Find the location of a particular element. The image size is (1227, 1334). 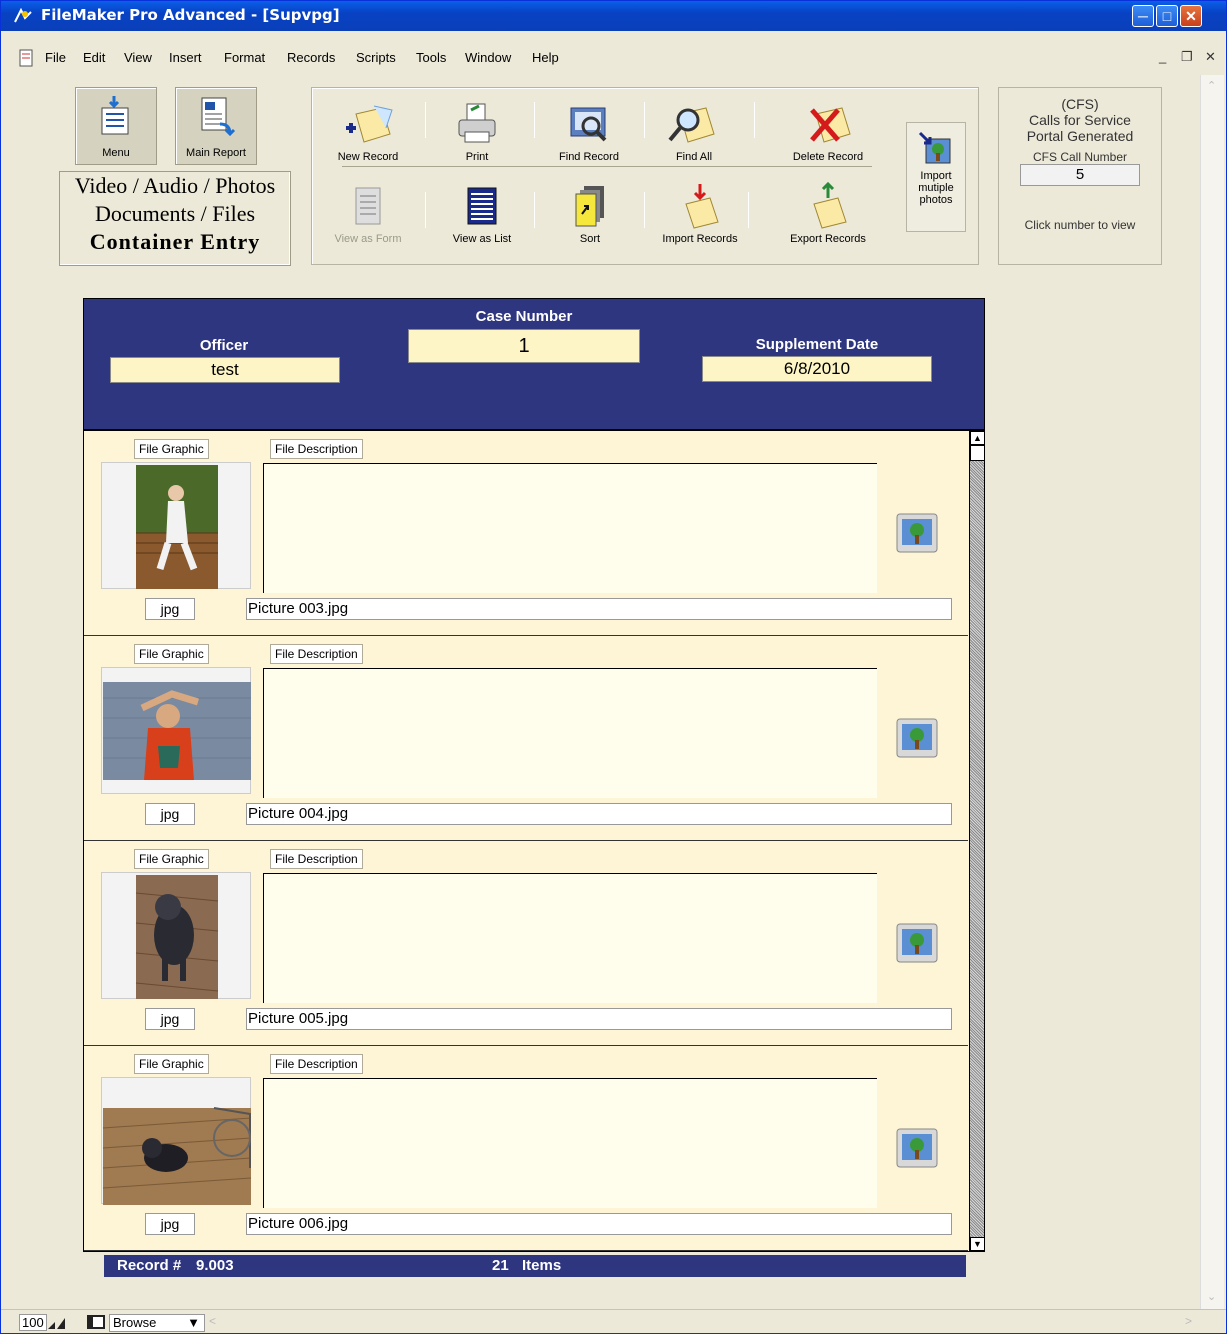

mode-value: Browse is located at coordinates (135, 1322).